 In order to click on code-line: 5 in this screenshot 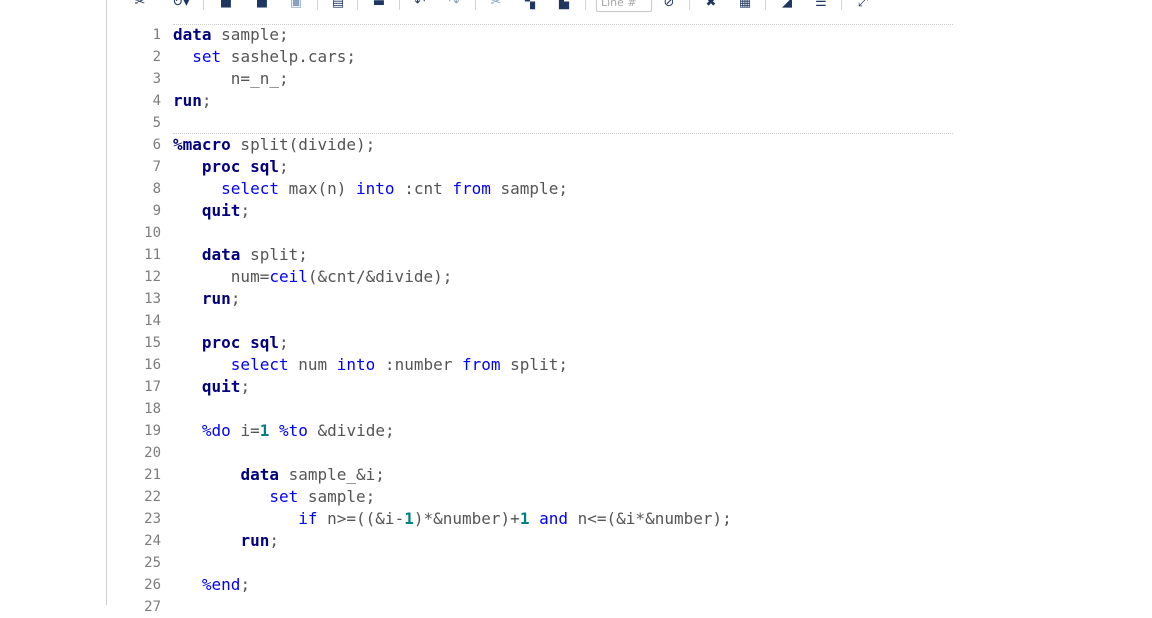, I will do `click(629, 123)`.